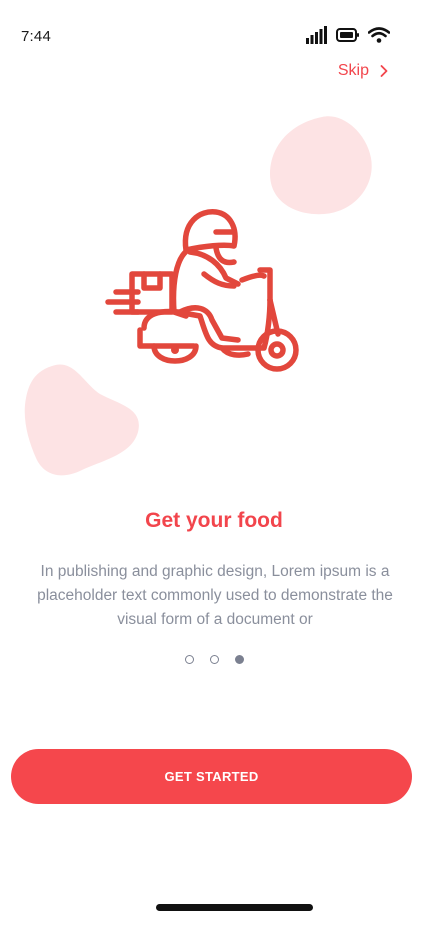  What do you see at coordinates (384, 71) in the screenshot?
I see `chevron-right-icon` at bounding box center [384, 71].